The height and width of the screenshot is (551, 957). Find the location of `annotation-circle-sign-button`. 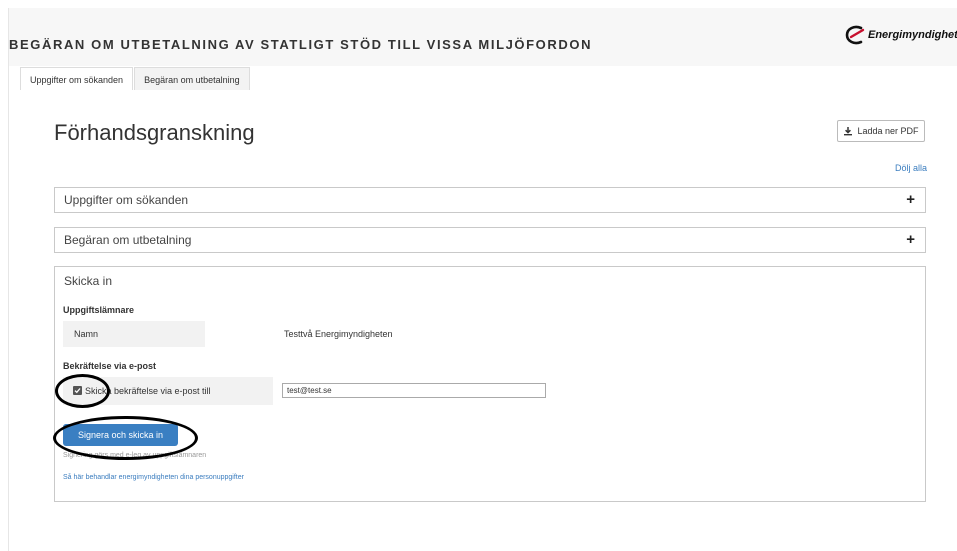

annotation-circle-sign-button is located at coordinates (125, 438).